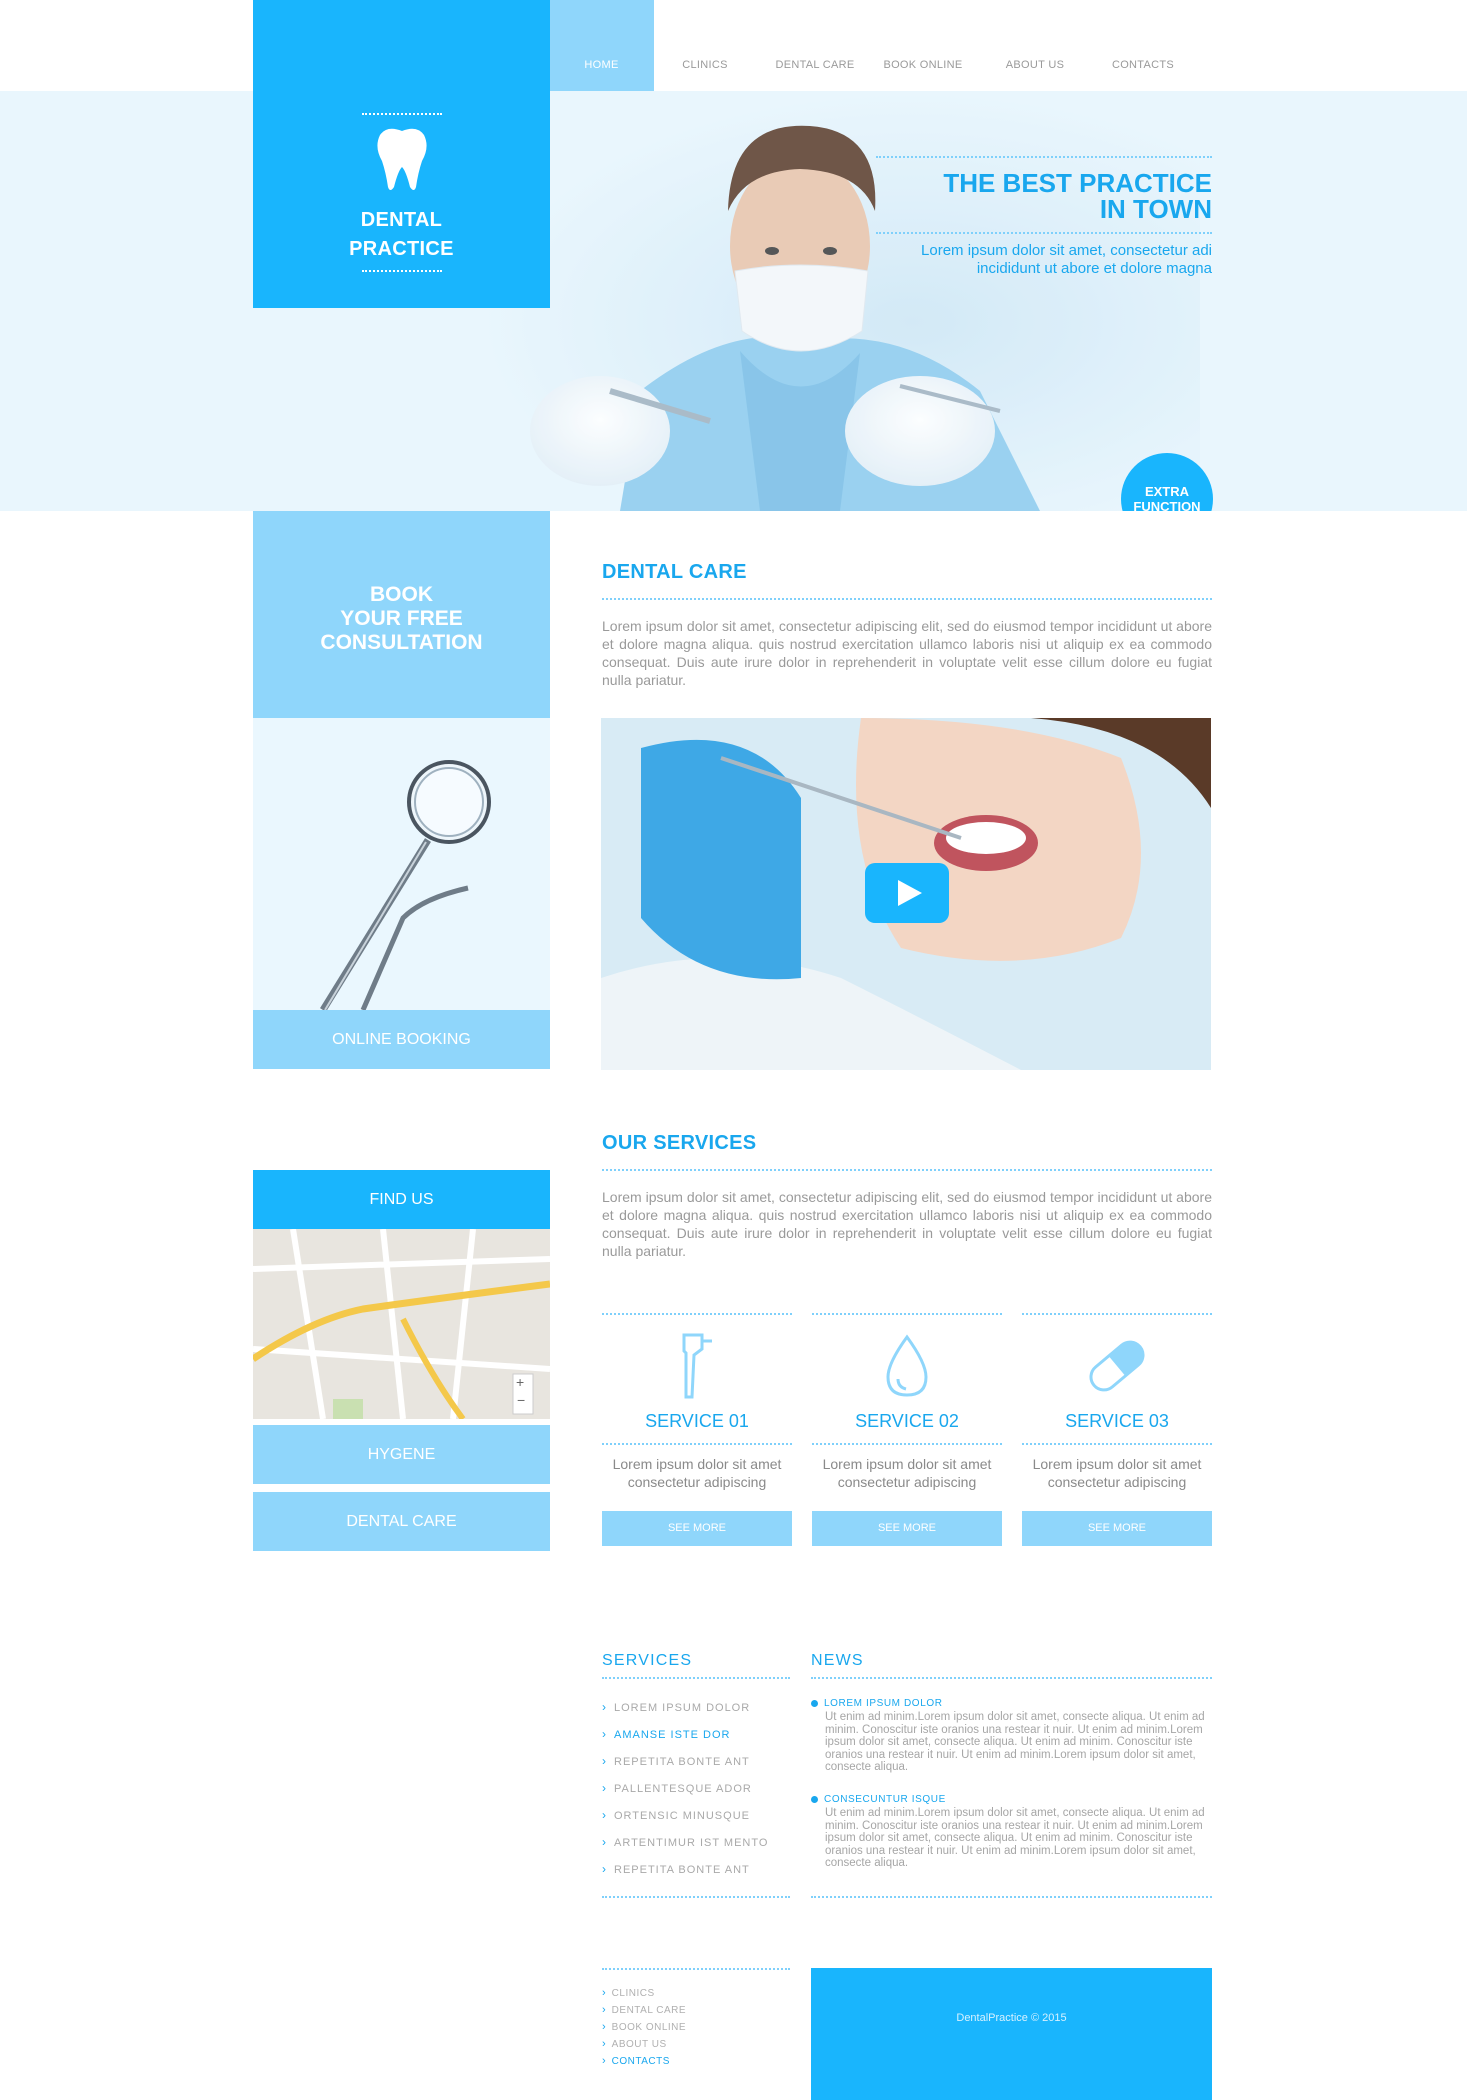 The height and width of the screenshot is (2100, 1467). What do you see at coordinates (401, 220) in the screenshot?
I see `logo-text-dental: DENTAL` at bounding box center [401, 220].